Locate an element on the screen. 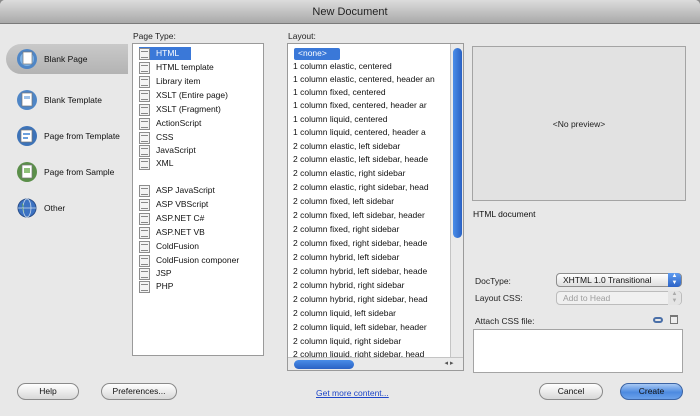 The image size is (700, 416). layout-item: 2 column hybrid, left sidebar, heade is located at coordinates (368, 271).